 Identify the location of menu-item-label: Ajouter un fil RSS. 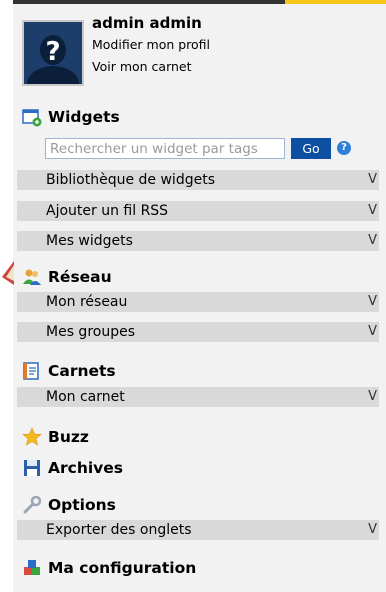
(107, 211).